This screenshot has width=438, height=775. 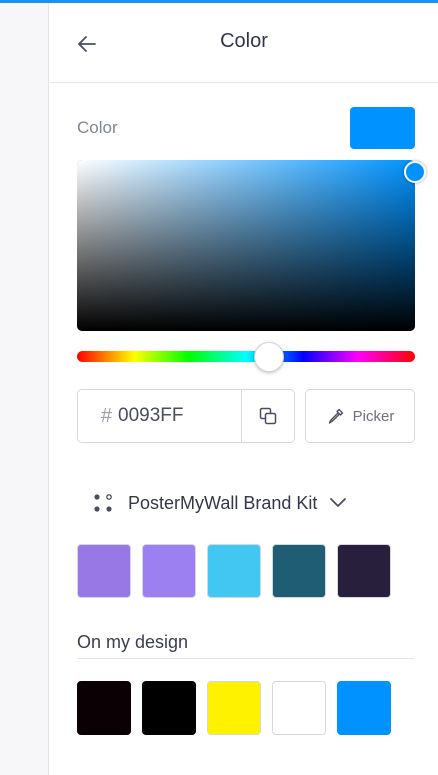 I want to click on dots-icon, so click(x=103, y=503).